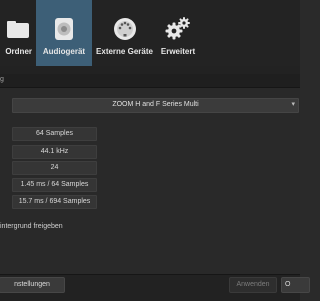 The image size is (320, 301). Describe the element at coordinates (293, 104) in the screenshot. I see `chevron-down-icon: ▾` at that location.